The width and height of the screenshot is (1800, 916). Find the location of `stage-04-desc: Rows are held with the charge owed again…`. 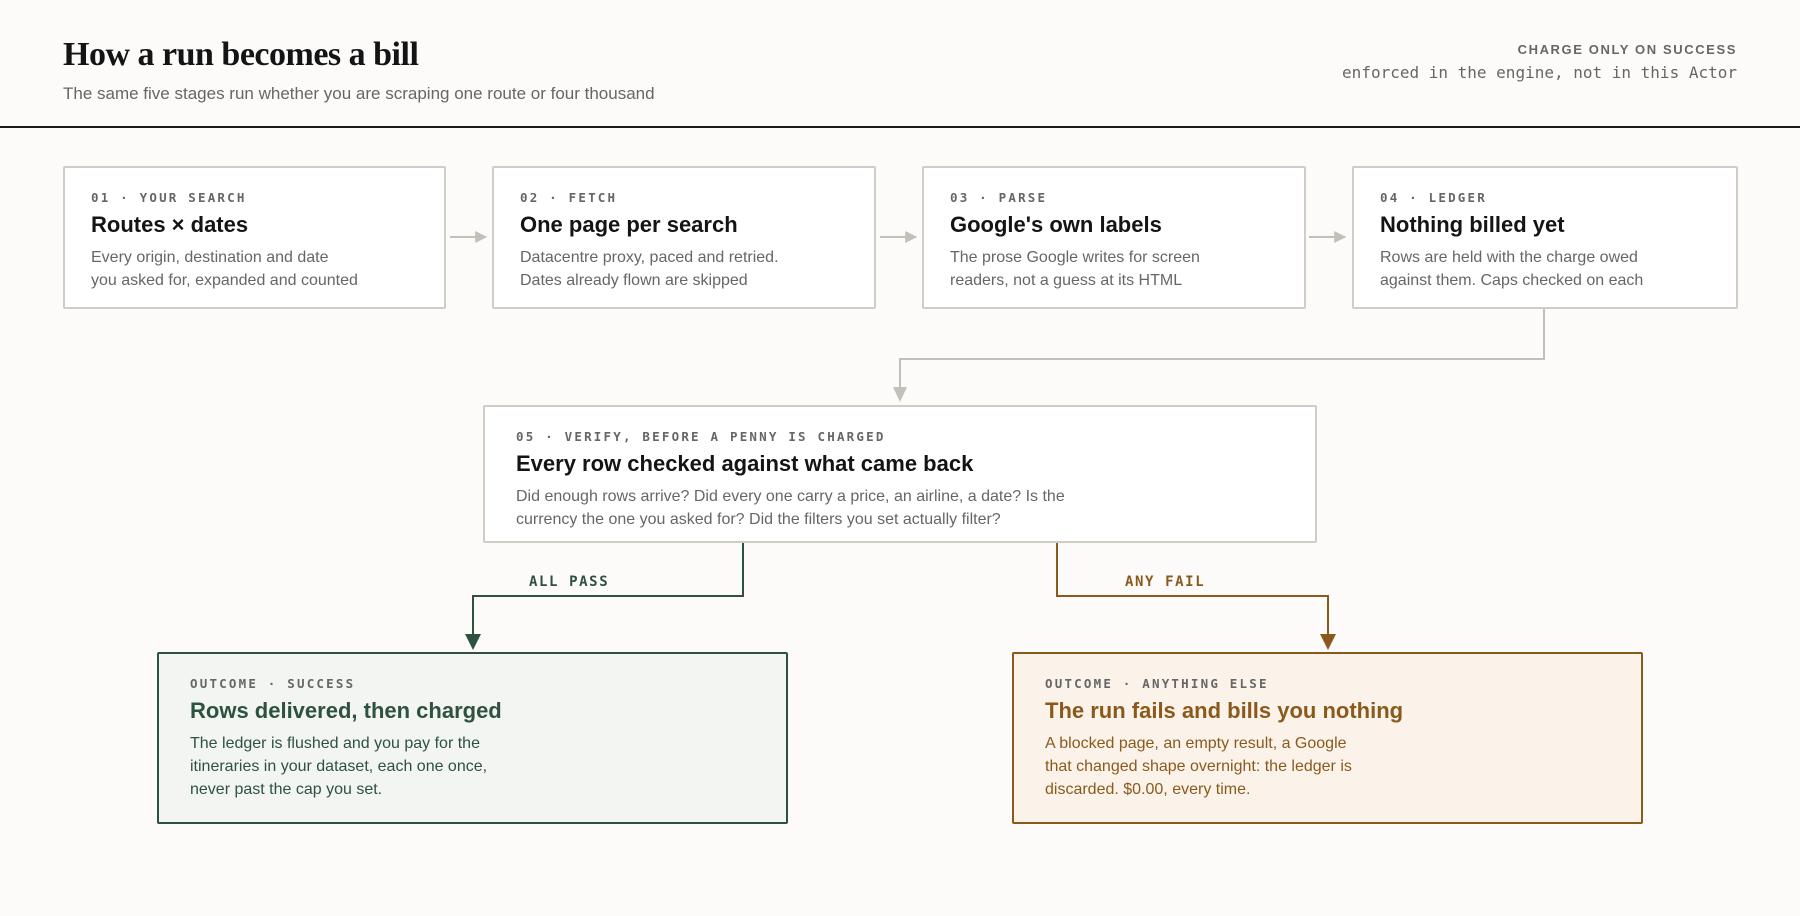

stage-04-desc: Rows are held with the charge owed again… is located at coordinates (1511, 269).